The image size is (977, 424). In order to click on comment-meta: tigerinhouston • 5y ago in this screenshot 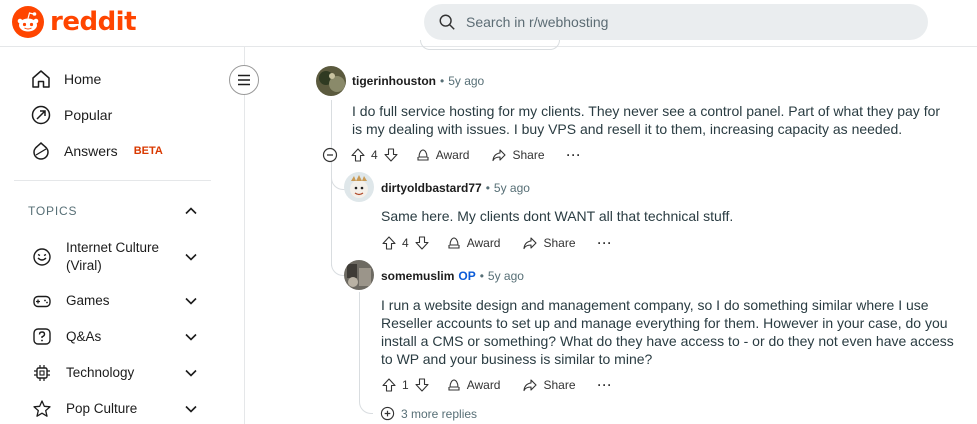, I will do `click(418, 81)`.